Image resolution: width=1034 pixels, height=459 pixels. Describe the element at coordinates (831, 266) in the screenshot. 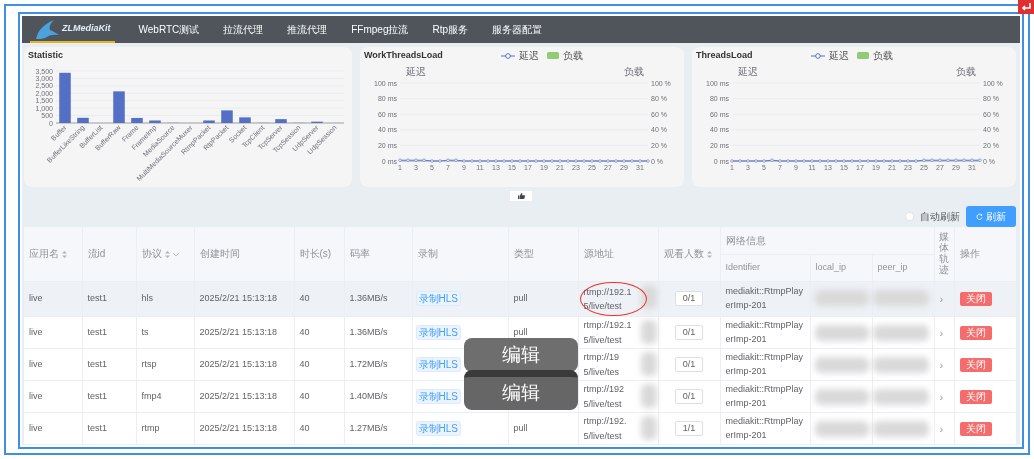

I see `column-header: local_ip` at that location.